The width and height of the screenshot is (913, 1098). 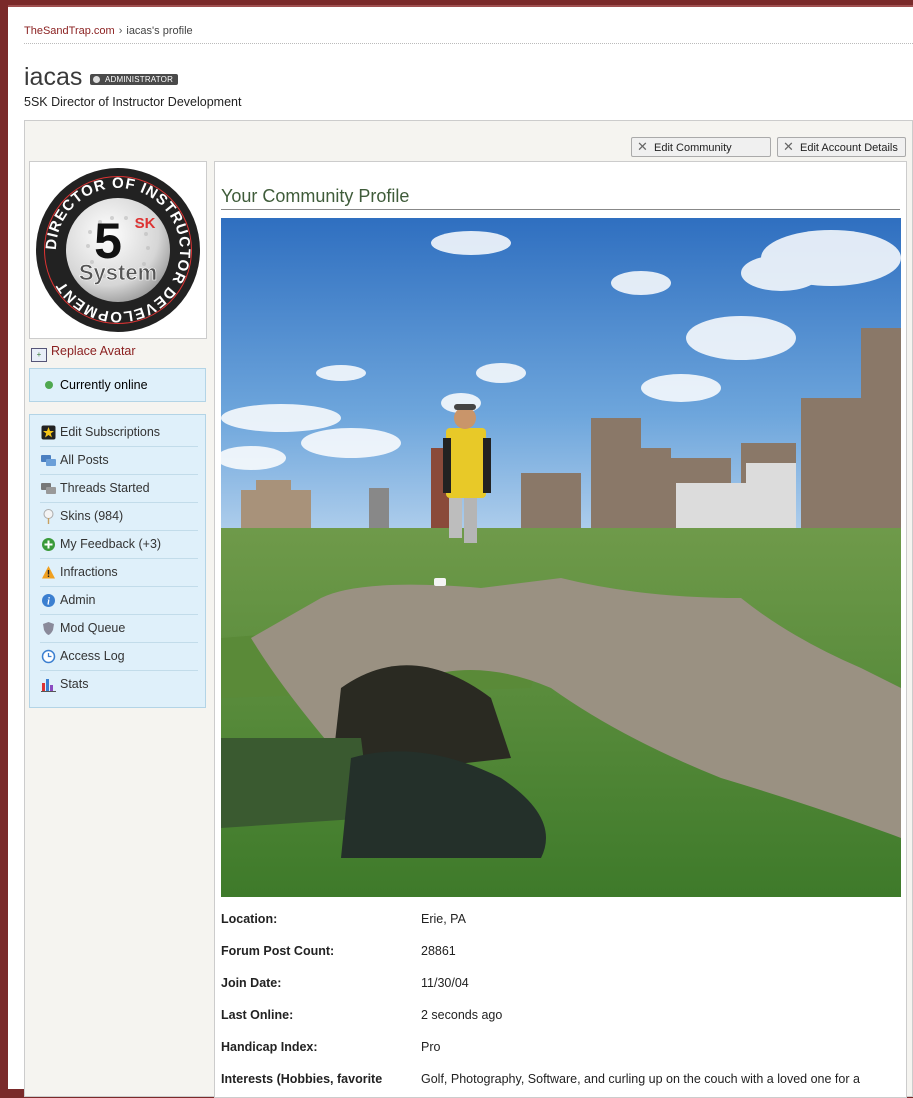 What do you see at coordinates (701, 155) in the screenshot?
I see `edit-community-profile-button: ✕ Edit Community Profile` at bounding box center [701, 155].